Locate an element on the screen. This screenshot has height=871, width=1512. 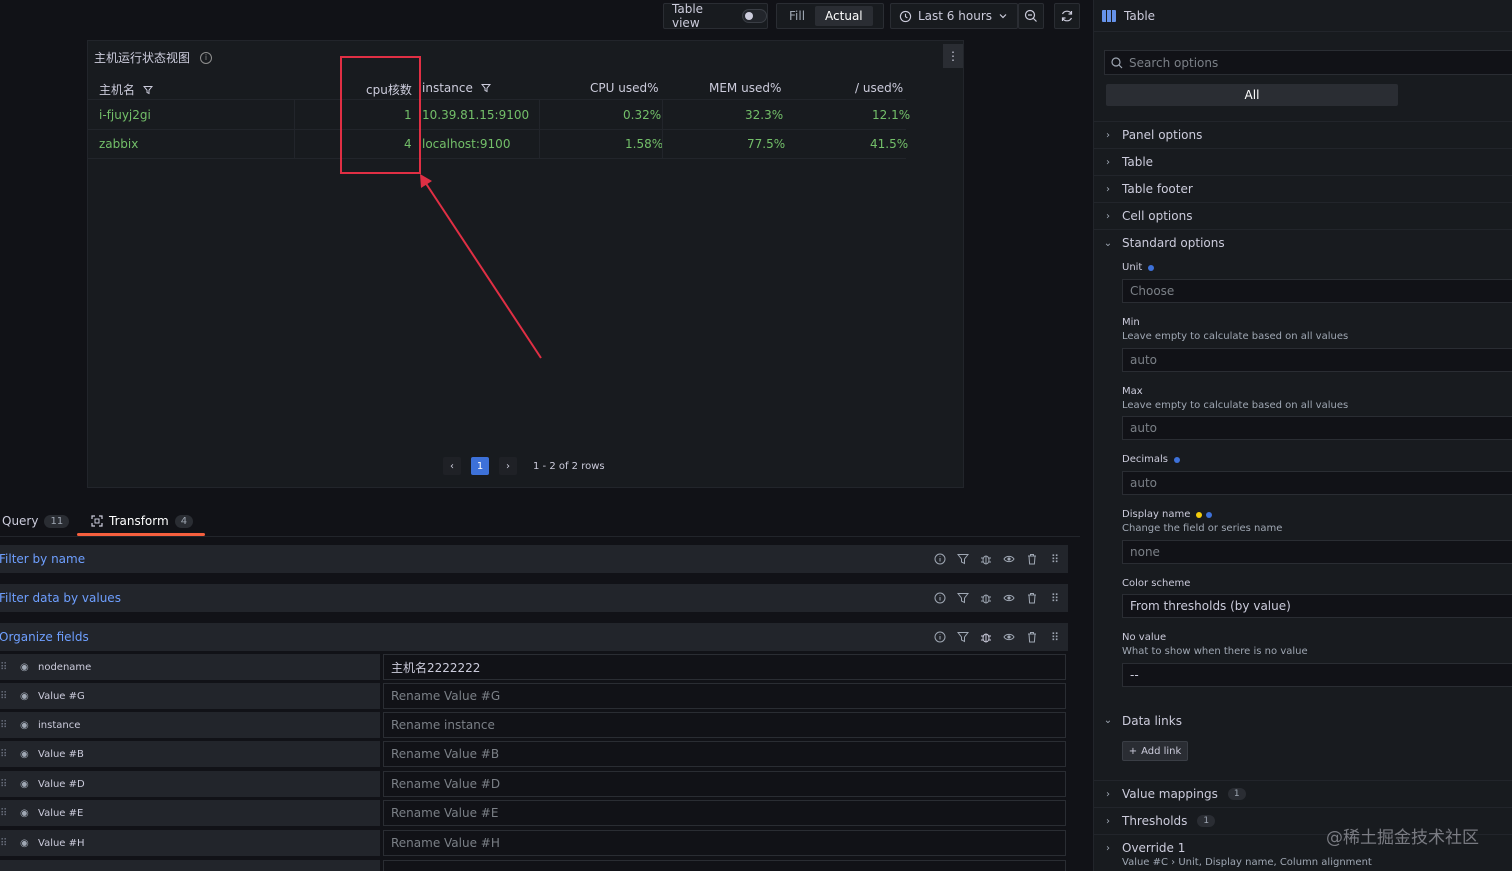
field-name-cell: ⠿ ◉ nodename is located at coordinates (190, 667).